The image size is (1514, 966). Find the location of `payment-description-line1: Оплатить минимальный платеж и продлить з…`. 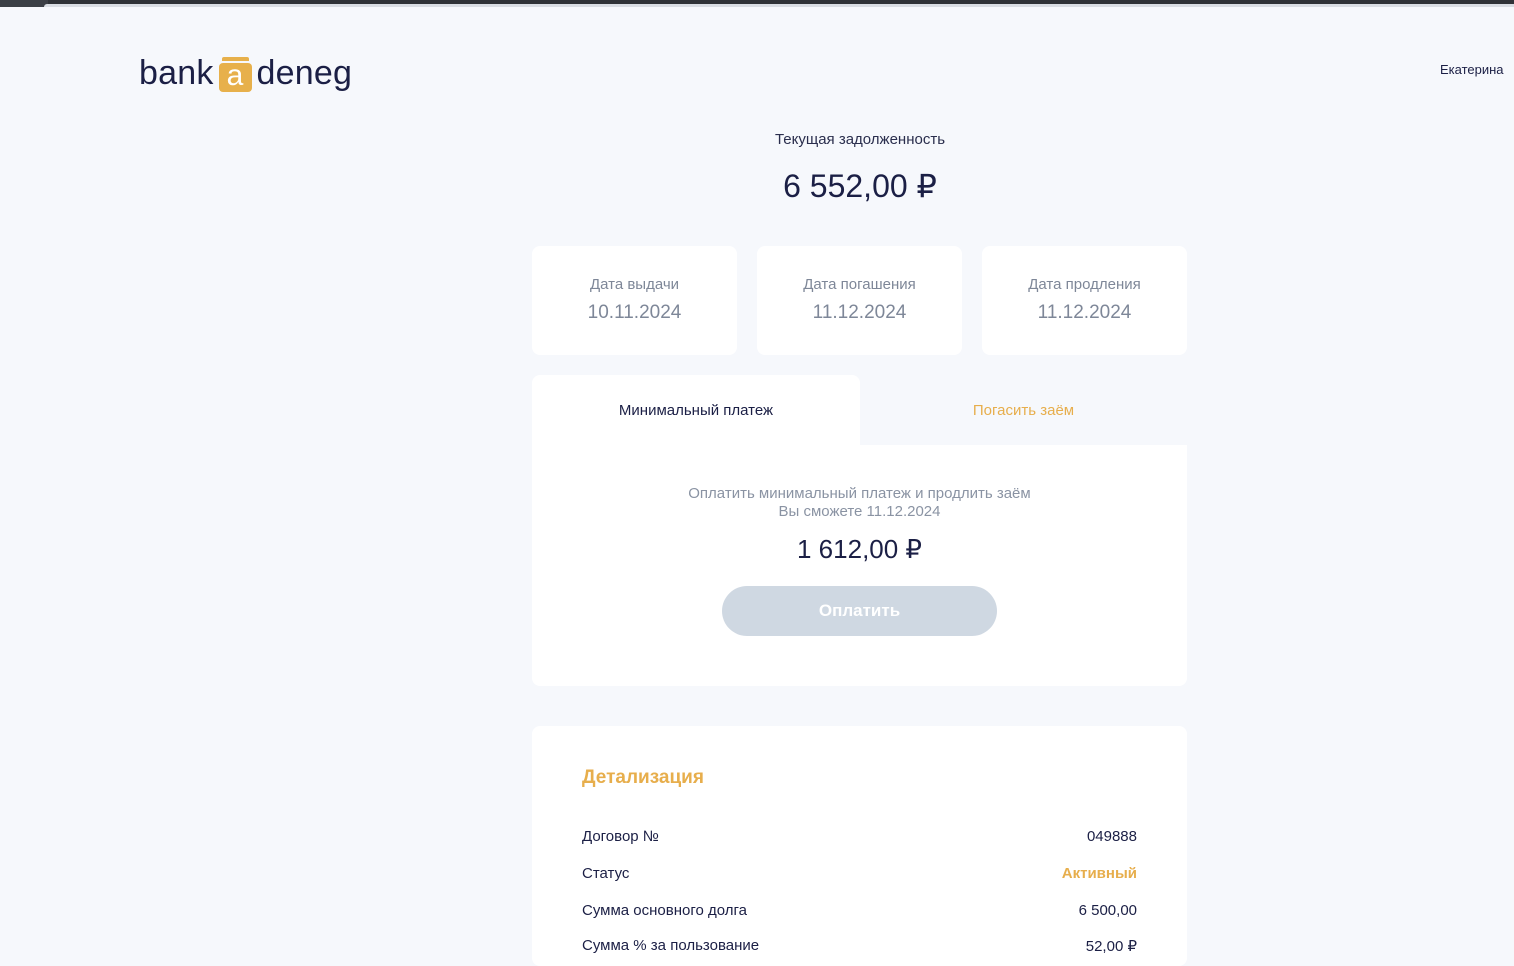

payment-description-line1: Оплатить минимальный платеж и продлить з… is located at coordinates (859, 493).